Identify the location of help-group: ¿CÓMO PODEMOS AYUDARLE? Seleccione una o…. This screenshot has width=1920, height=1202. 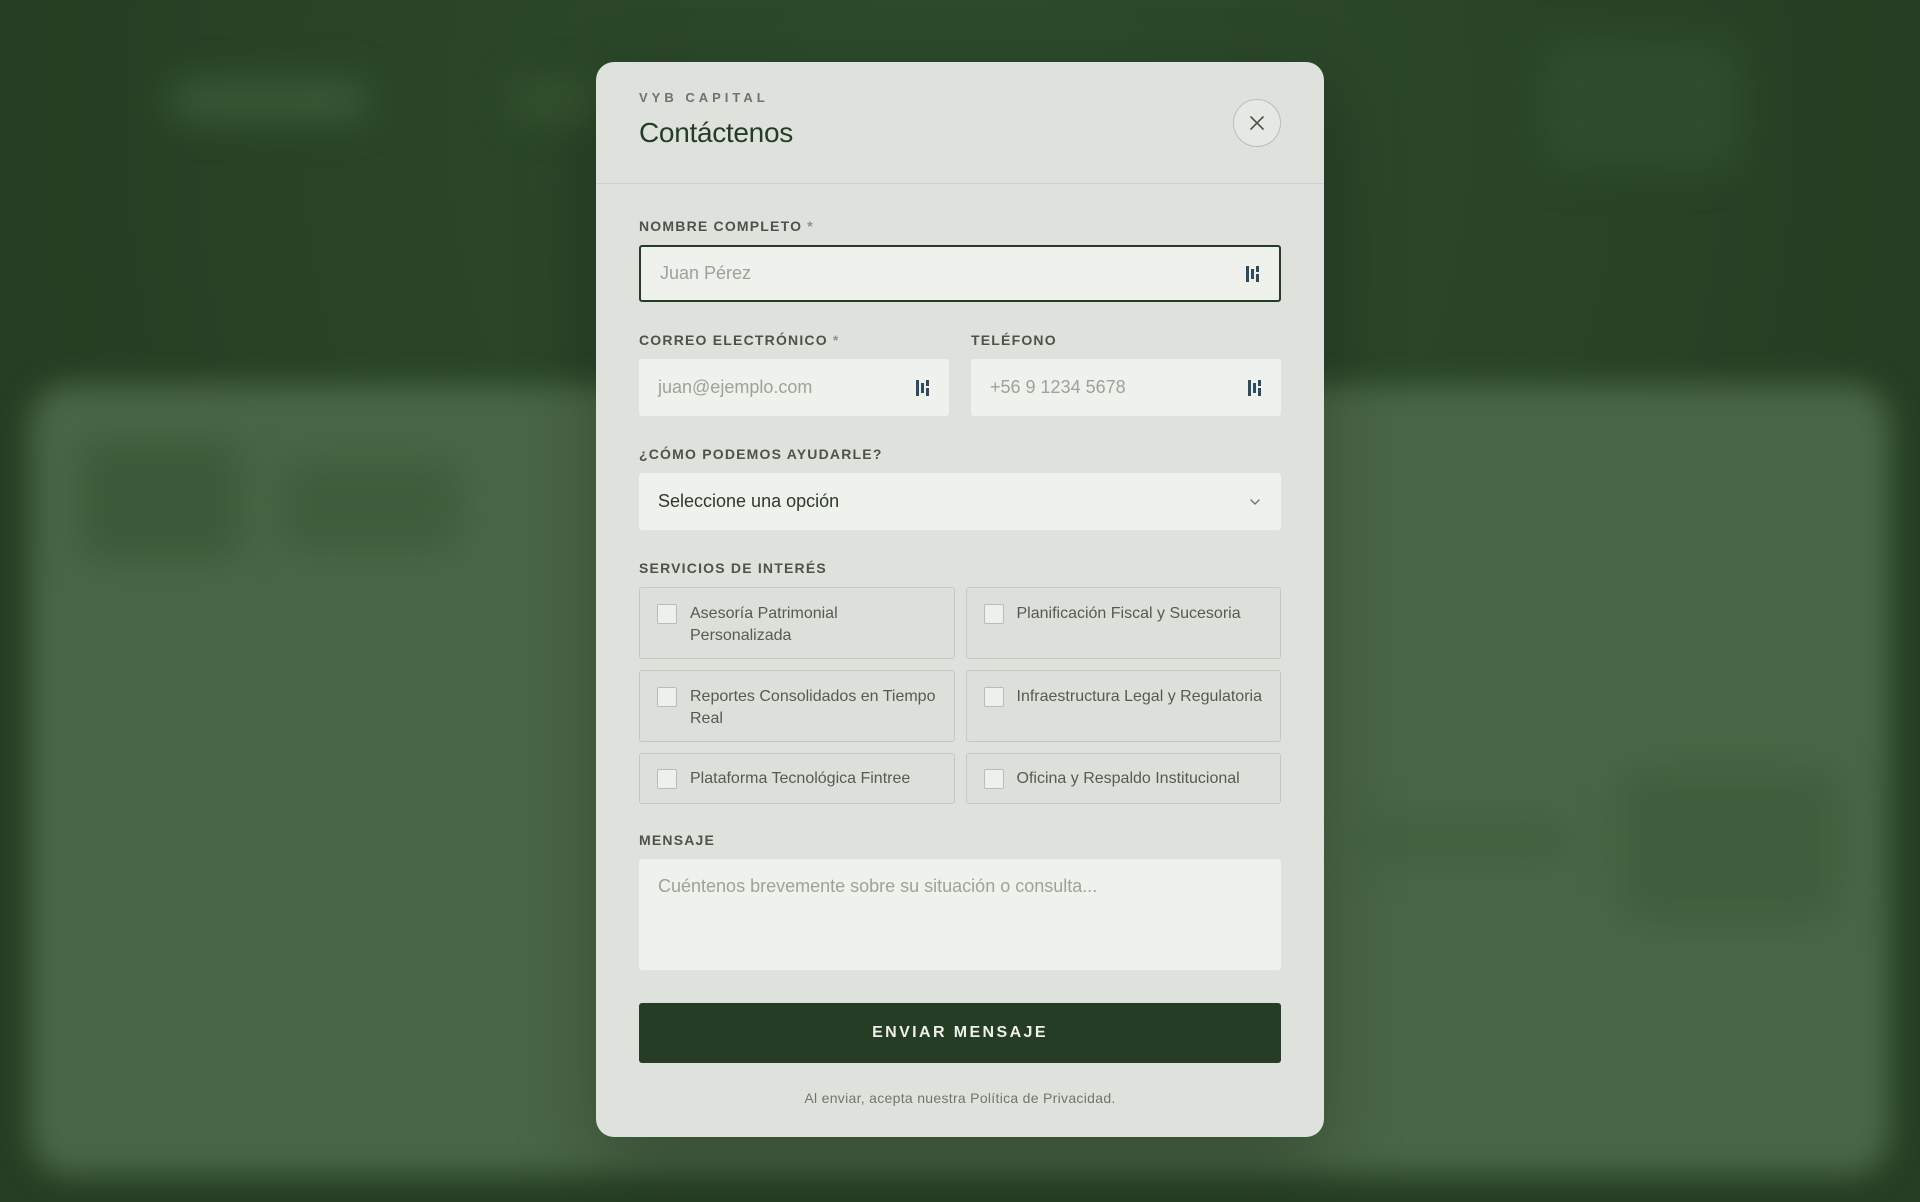
(960, 488).